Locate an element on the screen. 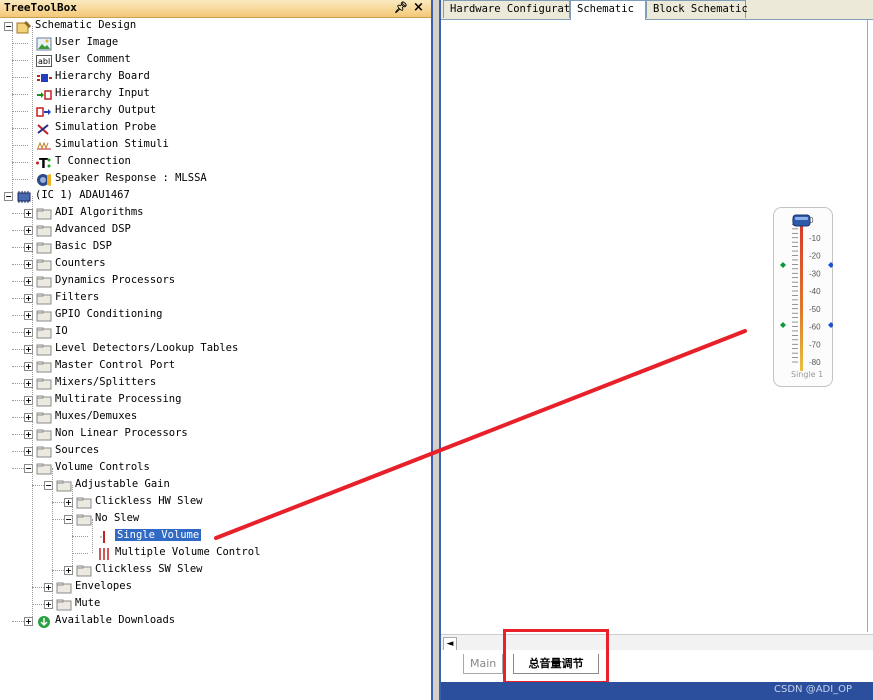 This screenshot has width=873, height=700. tree-item-label: Volume Controls is located at coordinates (102, 467).